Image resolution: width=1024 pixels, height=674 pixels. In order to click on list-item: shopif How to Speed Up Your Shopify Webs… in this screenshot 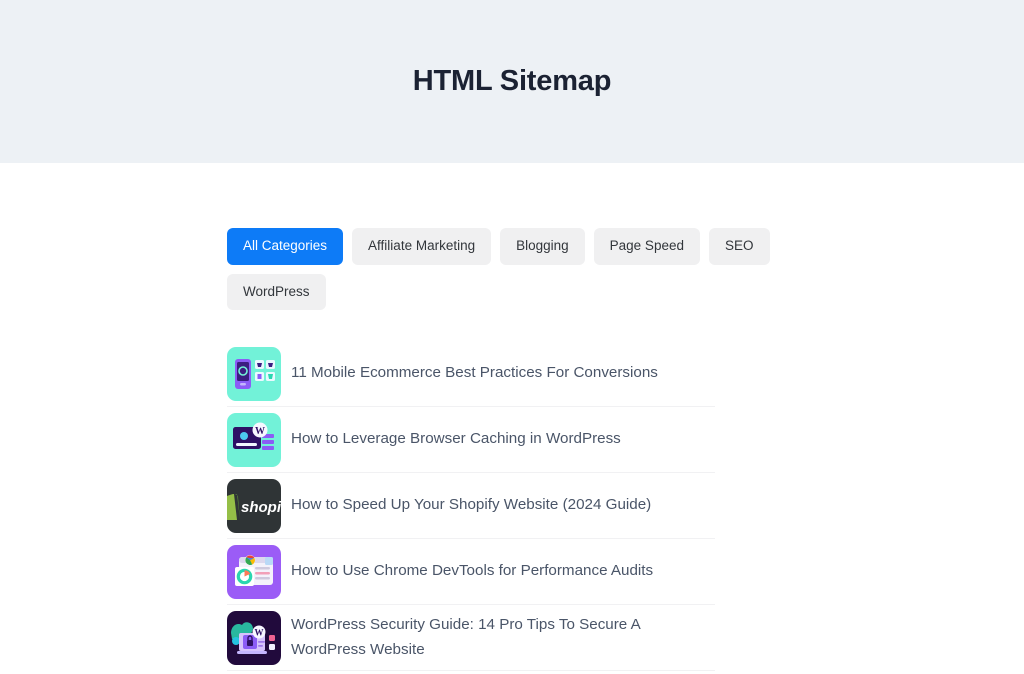, I will do `click(471, 506)`.